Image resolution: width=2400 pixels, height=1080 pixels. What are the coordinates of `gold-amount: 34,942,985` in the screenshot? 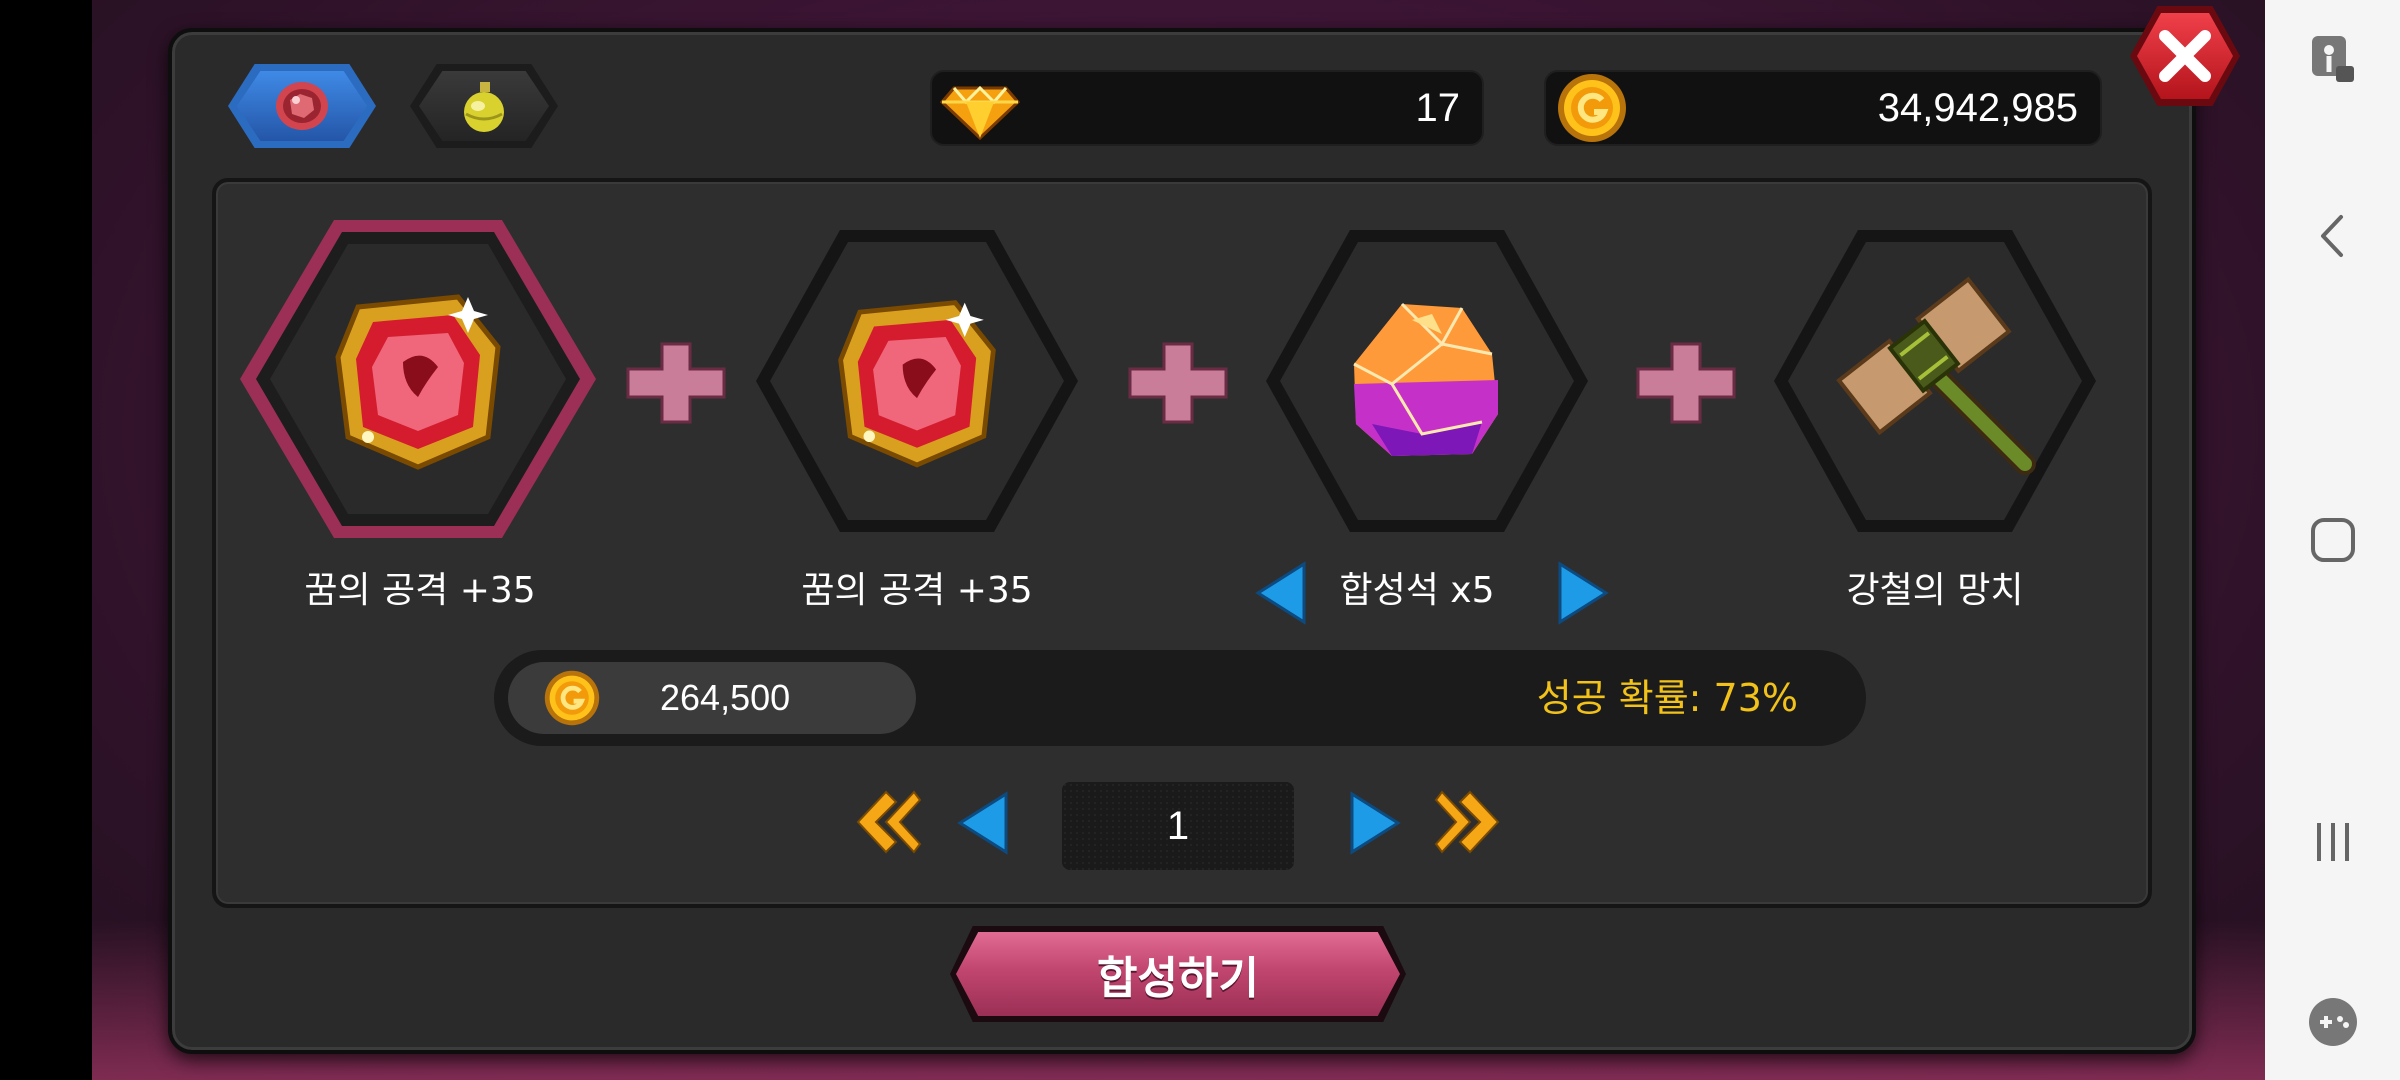 It's located at (1977, 108).